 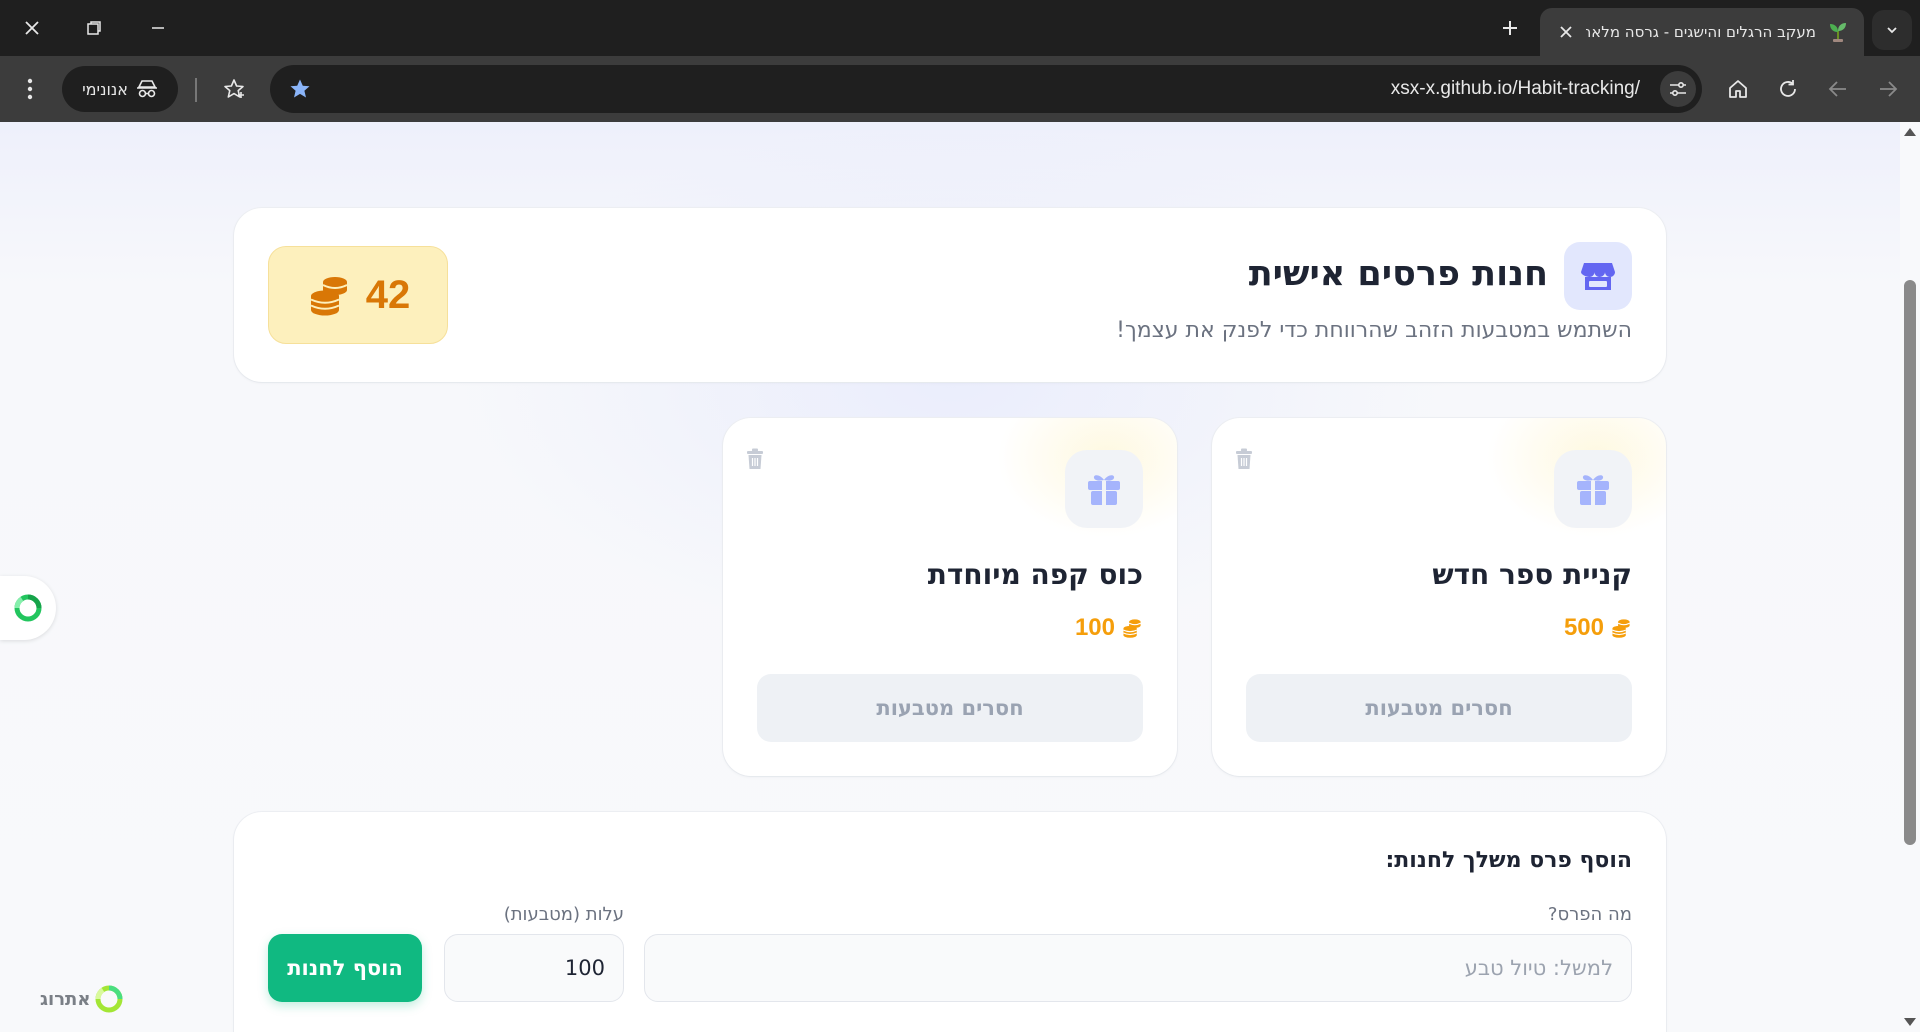 I want to click on forward-icon, so click(x=1889, y=89).